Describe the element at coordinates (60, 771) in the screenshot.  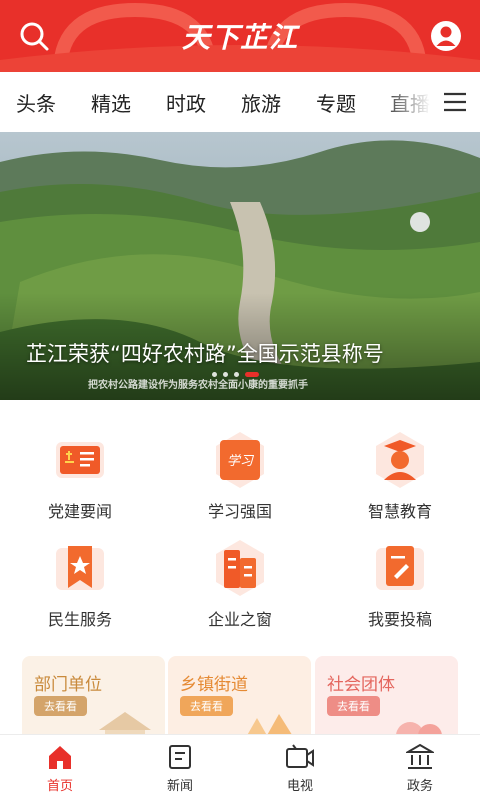
I see `nav-home: 首页` at that location.